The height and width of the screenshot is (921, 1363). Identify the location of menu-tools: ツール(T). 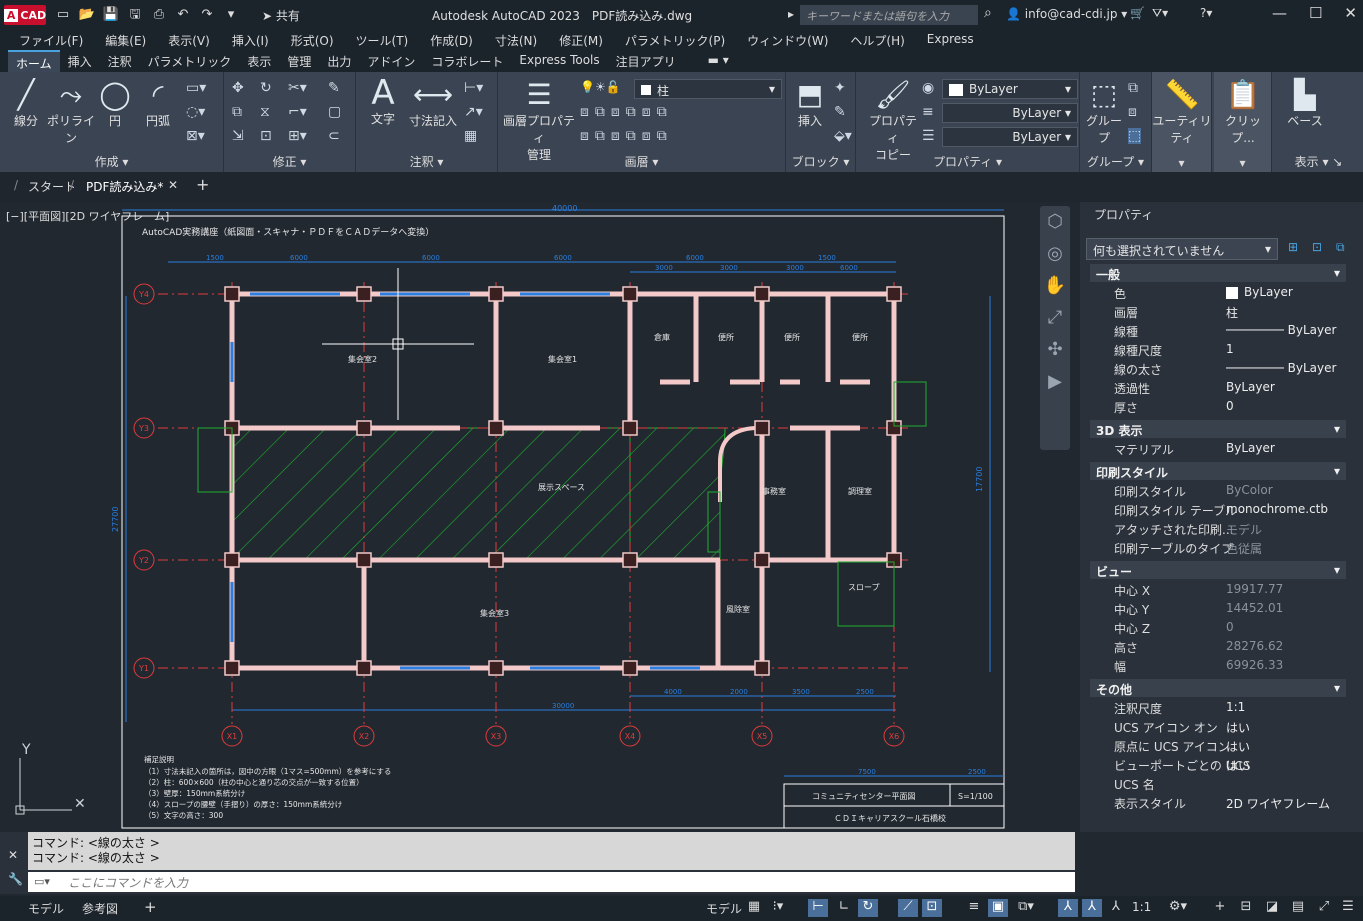
(382, 40).